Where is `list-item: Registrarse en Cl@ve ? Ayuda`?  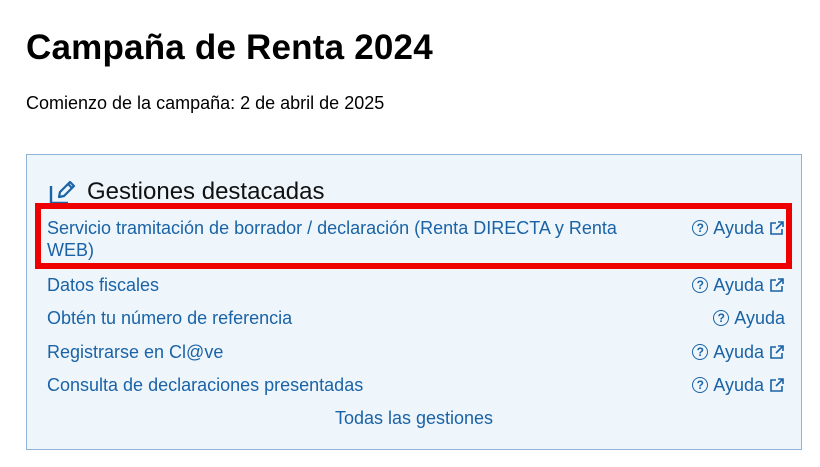
list-item: Registrarse en Cl@ve ? Ayuda is located at coordinates (416, 352).